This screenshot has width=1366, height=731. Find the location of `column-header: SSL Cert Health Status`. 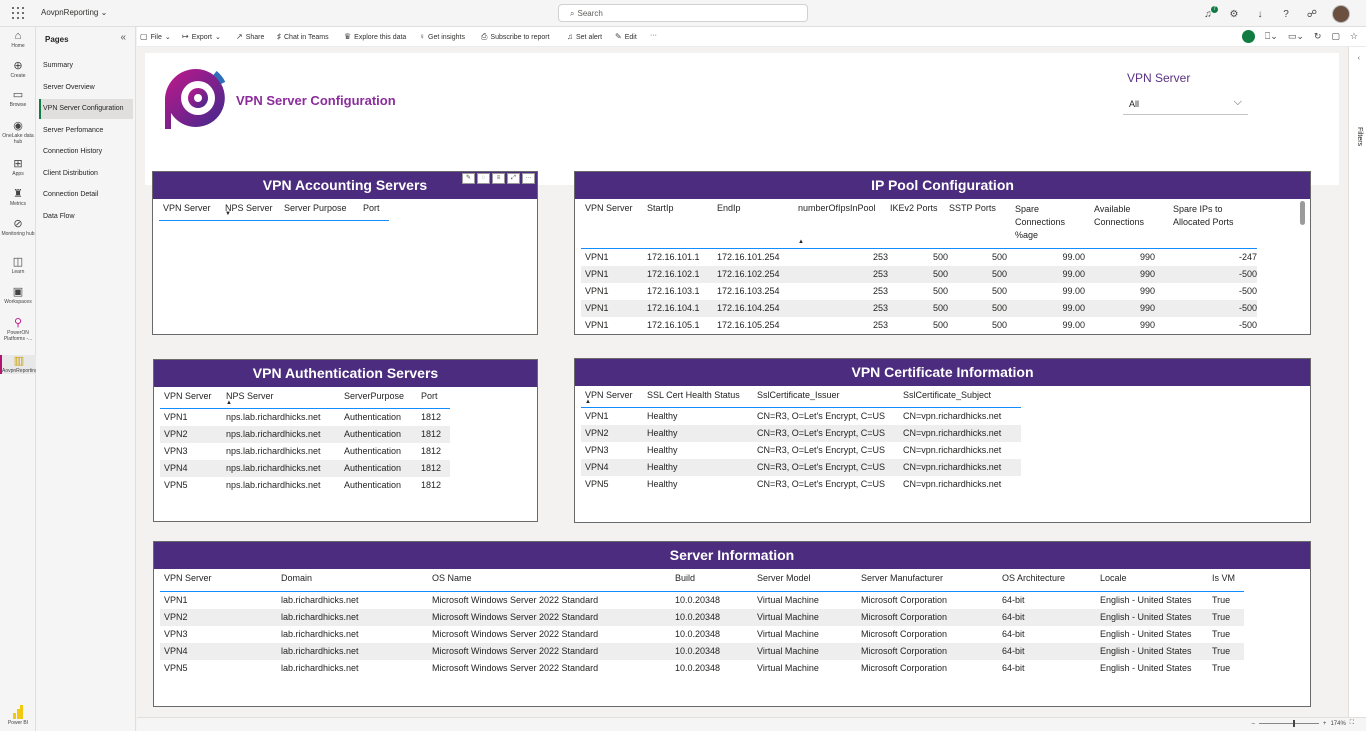

column-header: SSL Cert Health Status is located at coordinates (693, 395).